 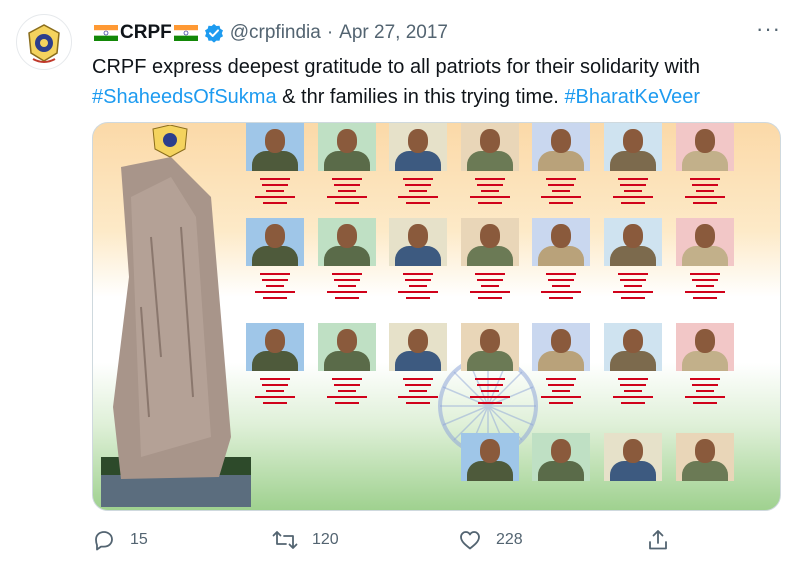 I want to click on reply-button: 15, so click(x=120, y=540).